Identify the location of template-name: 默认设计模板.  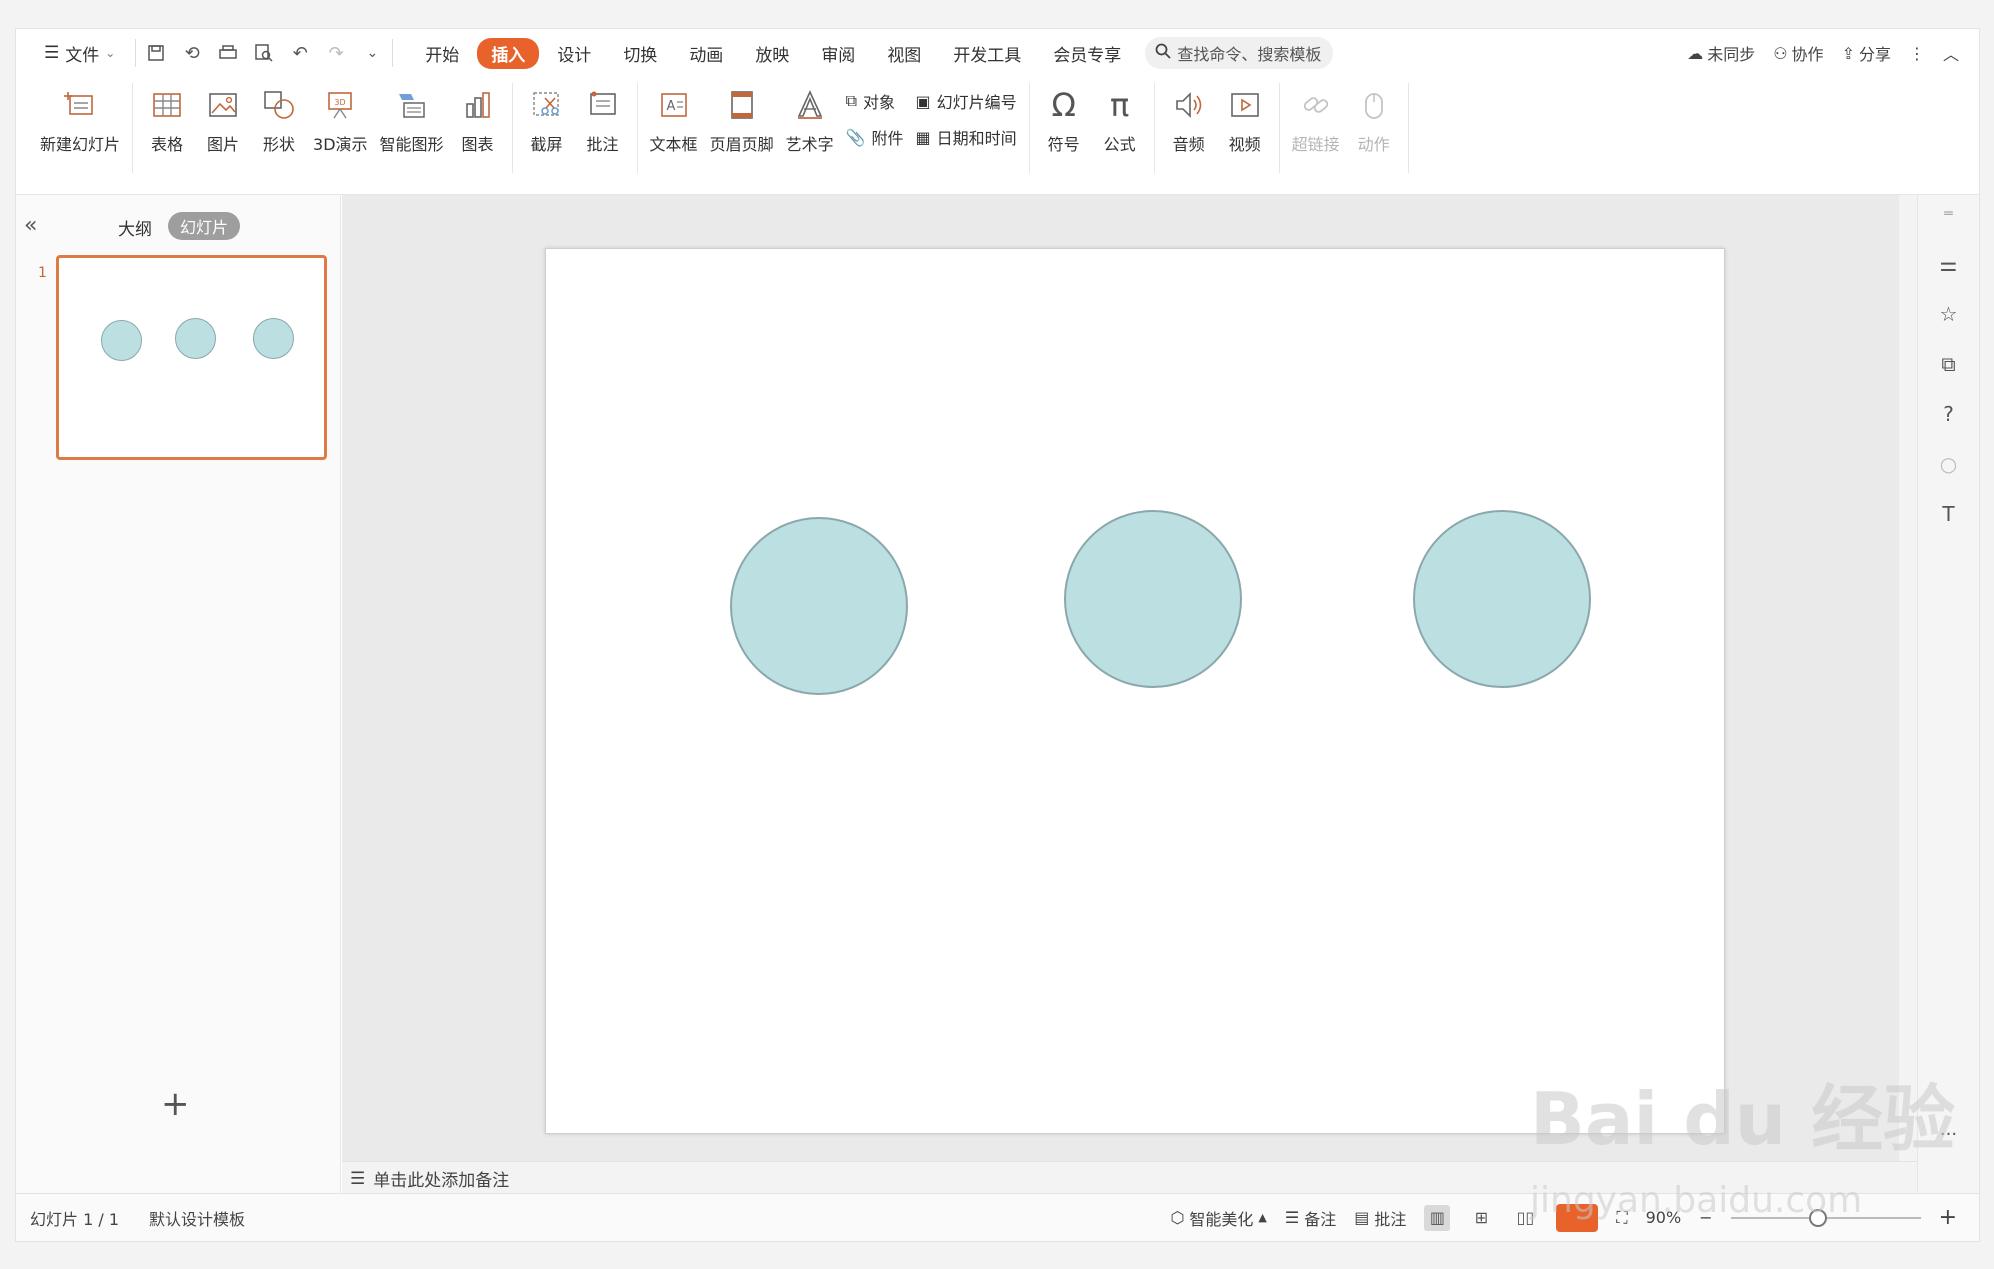
(197, 1218).